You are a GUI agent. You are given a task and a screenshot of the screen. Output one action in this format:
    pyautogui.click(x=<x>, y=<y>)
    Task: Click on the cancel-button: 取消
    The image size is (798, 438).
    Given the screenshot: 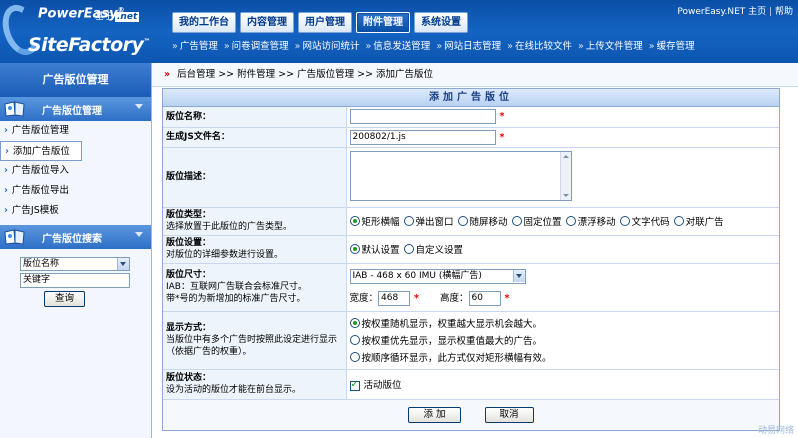 What is the action you would take?
    pyautogui.click(x=509, y=414)
    